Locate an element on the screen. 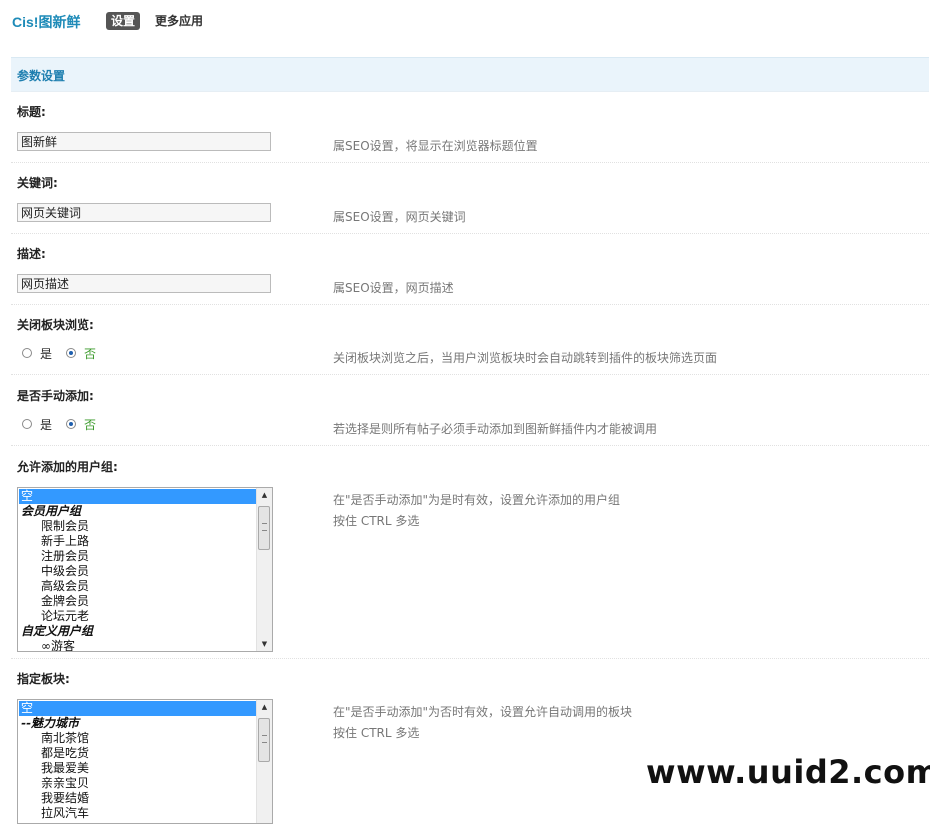 The height and width of the screenshot is (824, 930). forums-items: 空 --魅力城市 南北茶馆 都是吃货 我最爱美 亲亲宝贝 我要结婚 拉风汽车 is located at coordinates (137, 761).